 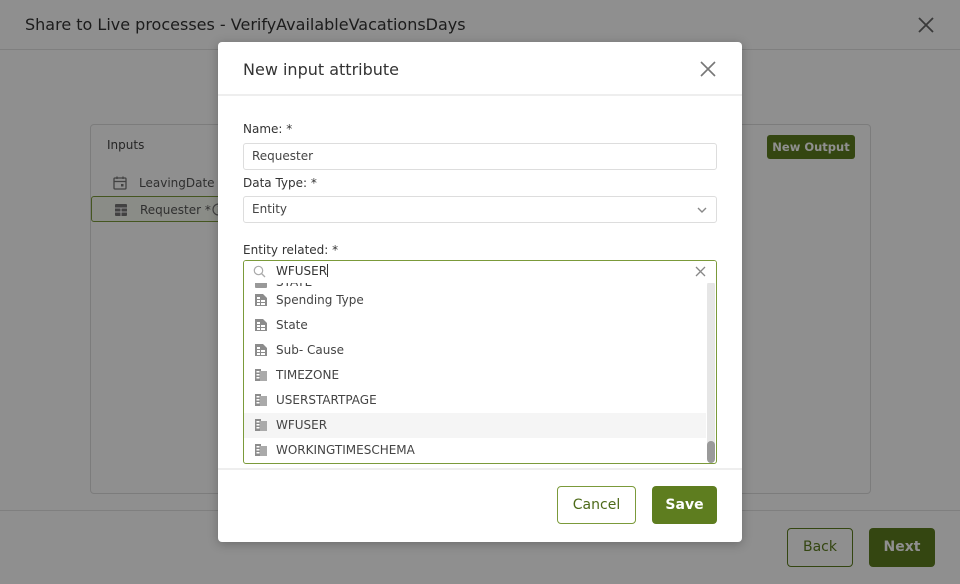 I want to click on list-item: Sub- Cause, so click(x=475, y=350).